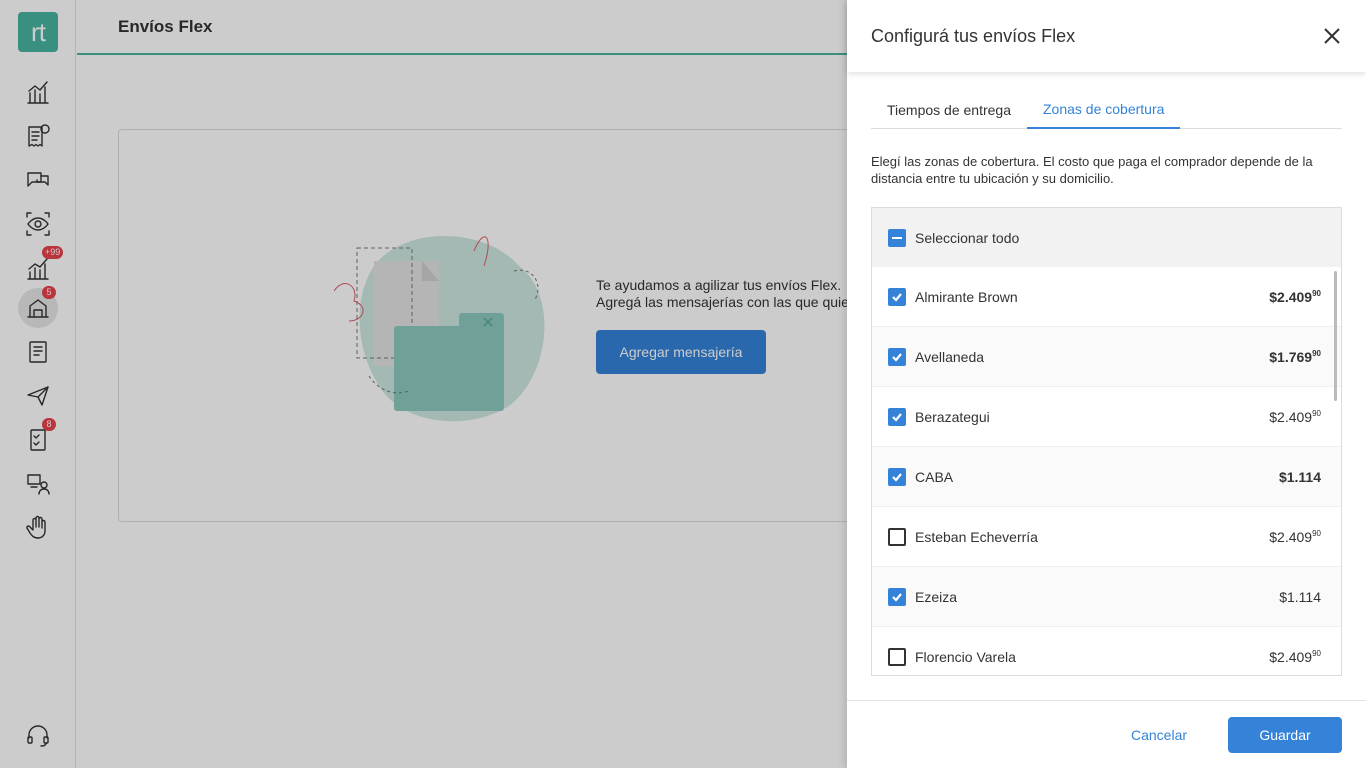 The height and width of the screenshot is (768, 1366). I want to click on drawer-title: Configurá tus envíos Flex, so click(973, 35).